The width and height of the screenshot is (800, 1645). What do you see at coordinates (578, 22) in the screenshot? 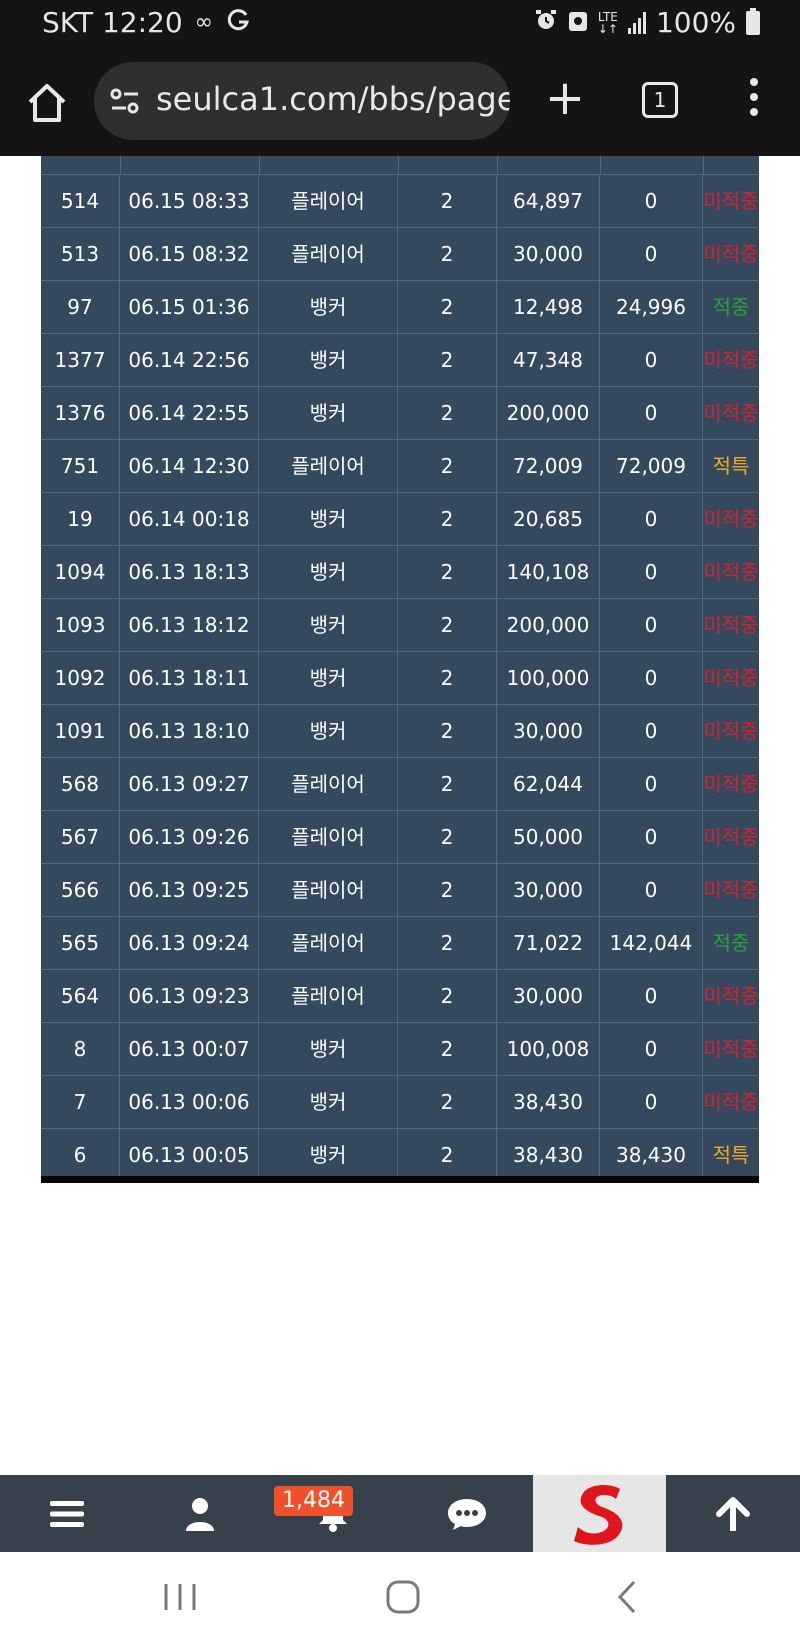
I see `vpn-icon` at bounding box center [578, 22].